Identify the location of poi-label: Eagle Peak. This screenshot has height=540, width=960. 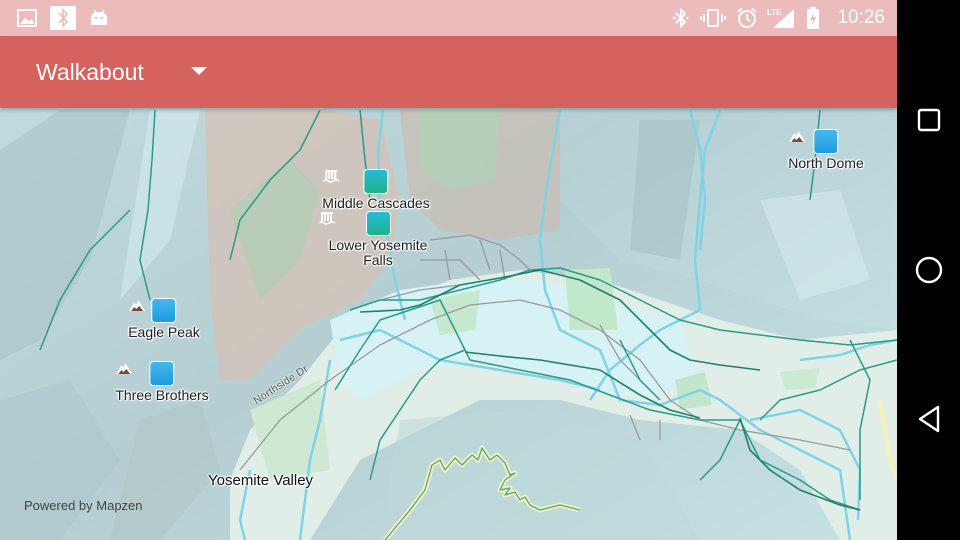
(164, 332).